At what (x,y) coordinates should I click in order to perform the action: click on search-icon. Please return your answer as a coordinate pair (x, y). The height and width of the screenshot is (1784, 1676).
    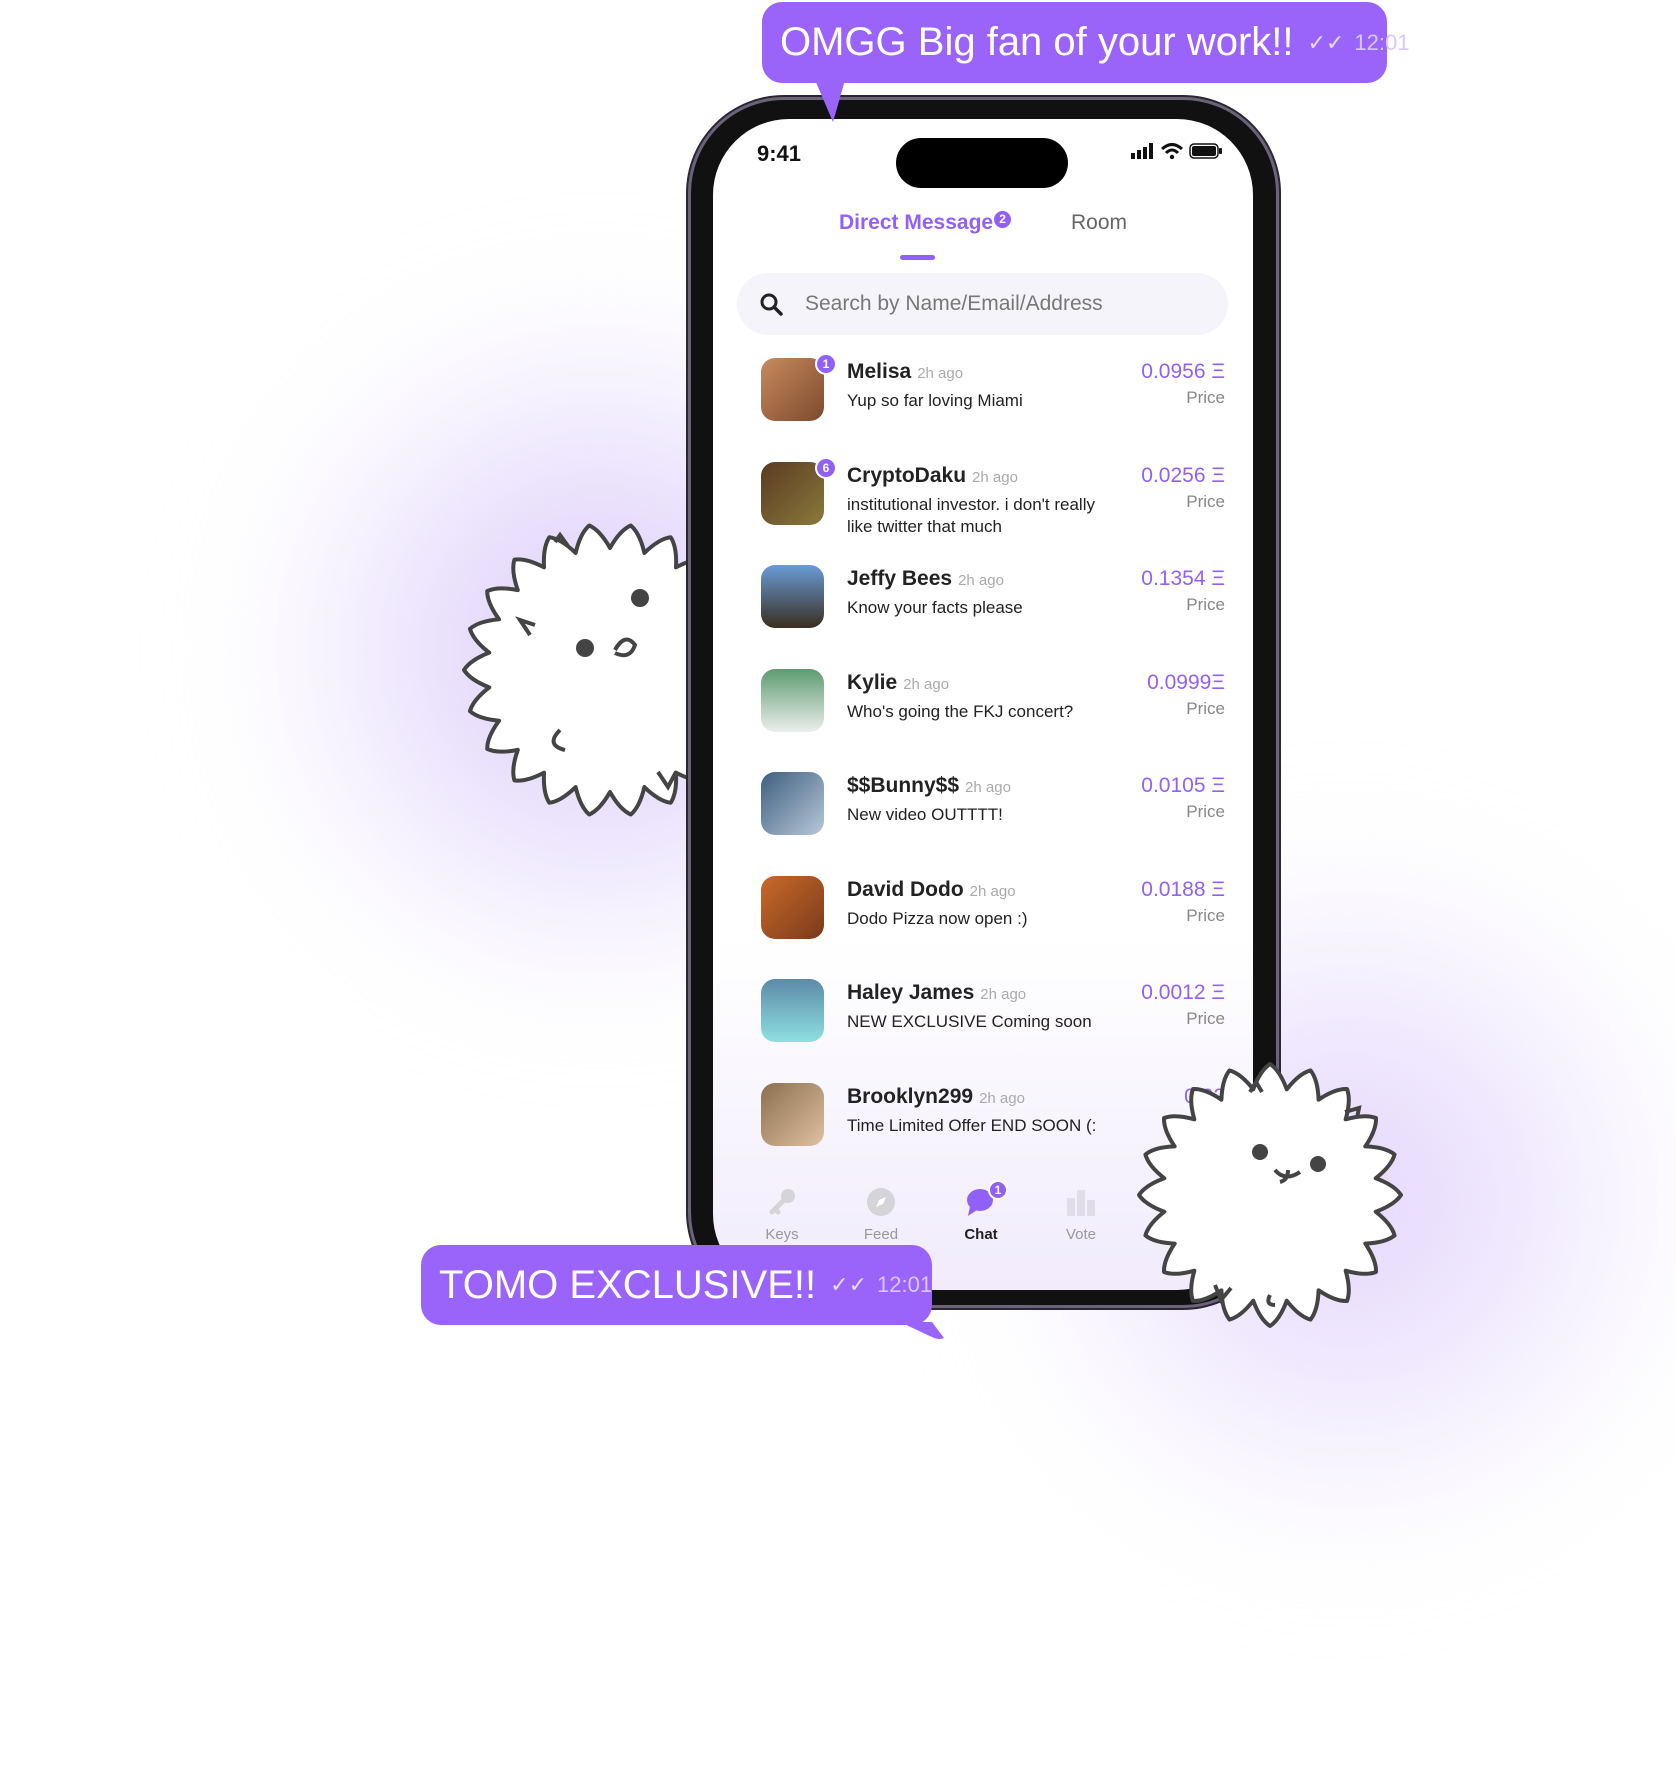
    Looking at the image, I should click on (771, 304).